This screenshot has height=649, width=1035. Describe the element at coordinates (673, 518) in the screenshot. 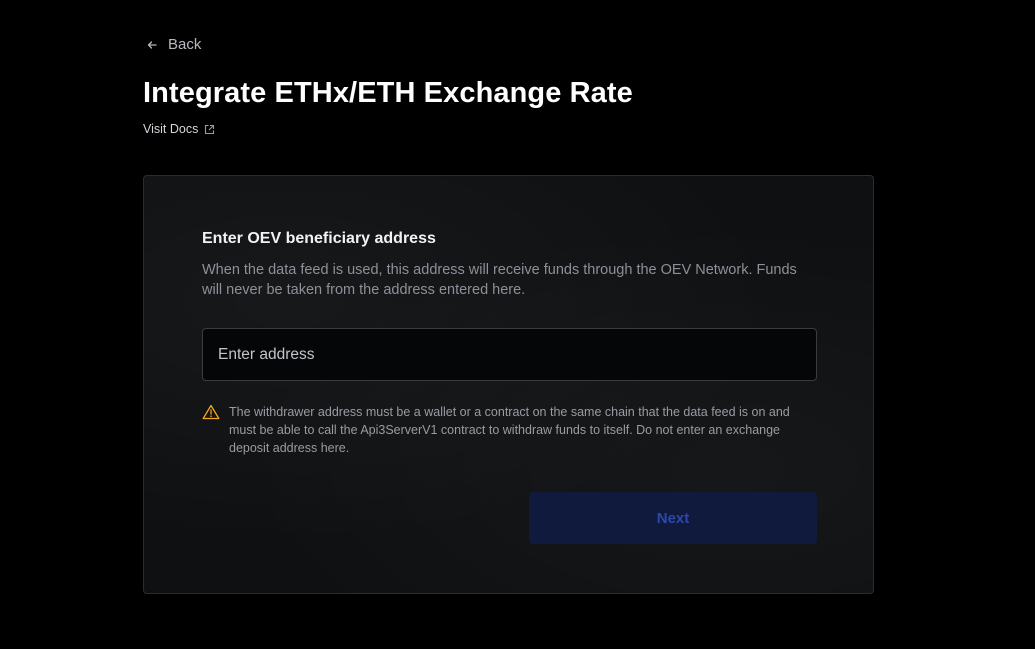

I see `next-button: Next` at that location.